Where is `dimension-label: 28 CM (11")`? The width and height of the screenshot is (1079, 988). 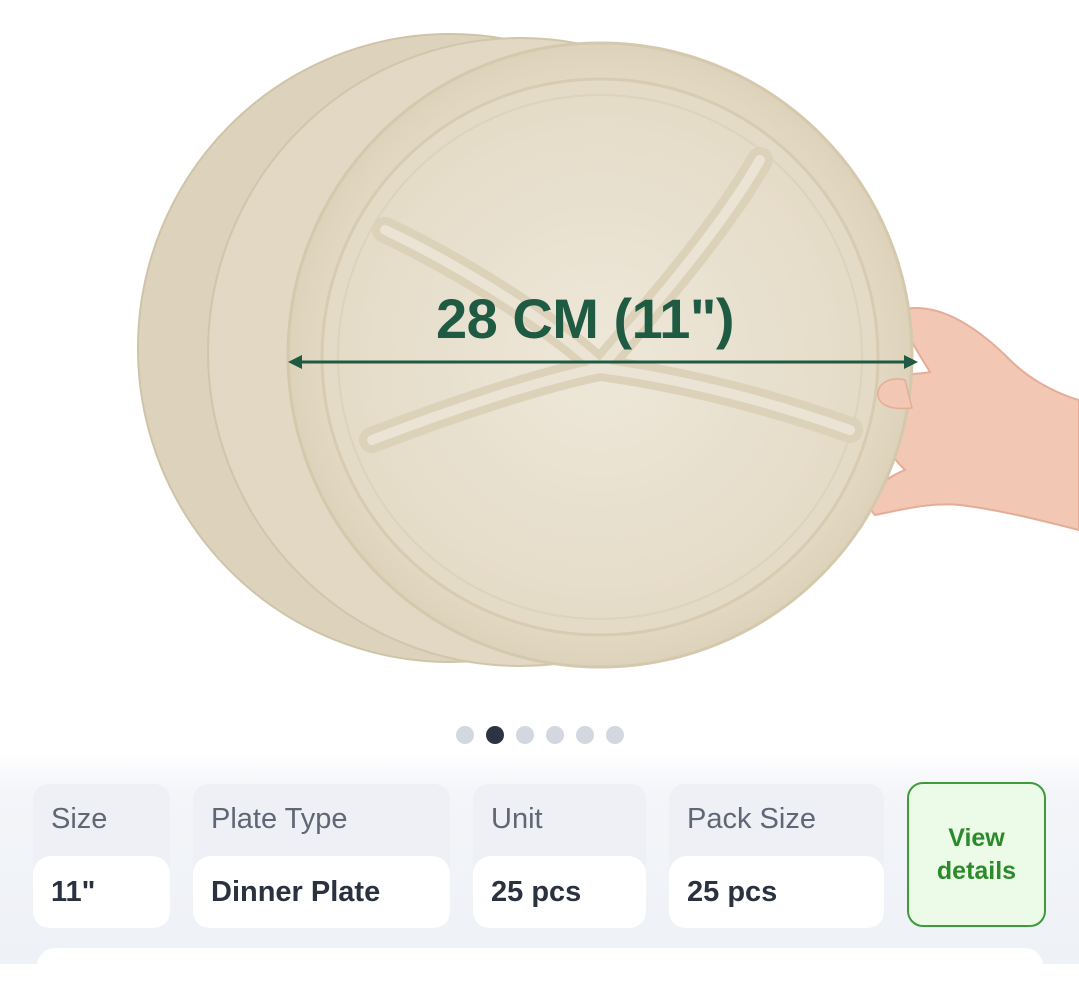
dimension-label: 28 CM (11") is located at coordinates (585, 318).